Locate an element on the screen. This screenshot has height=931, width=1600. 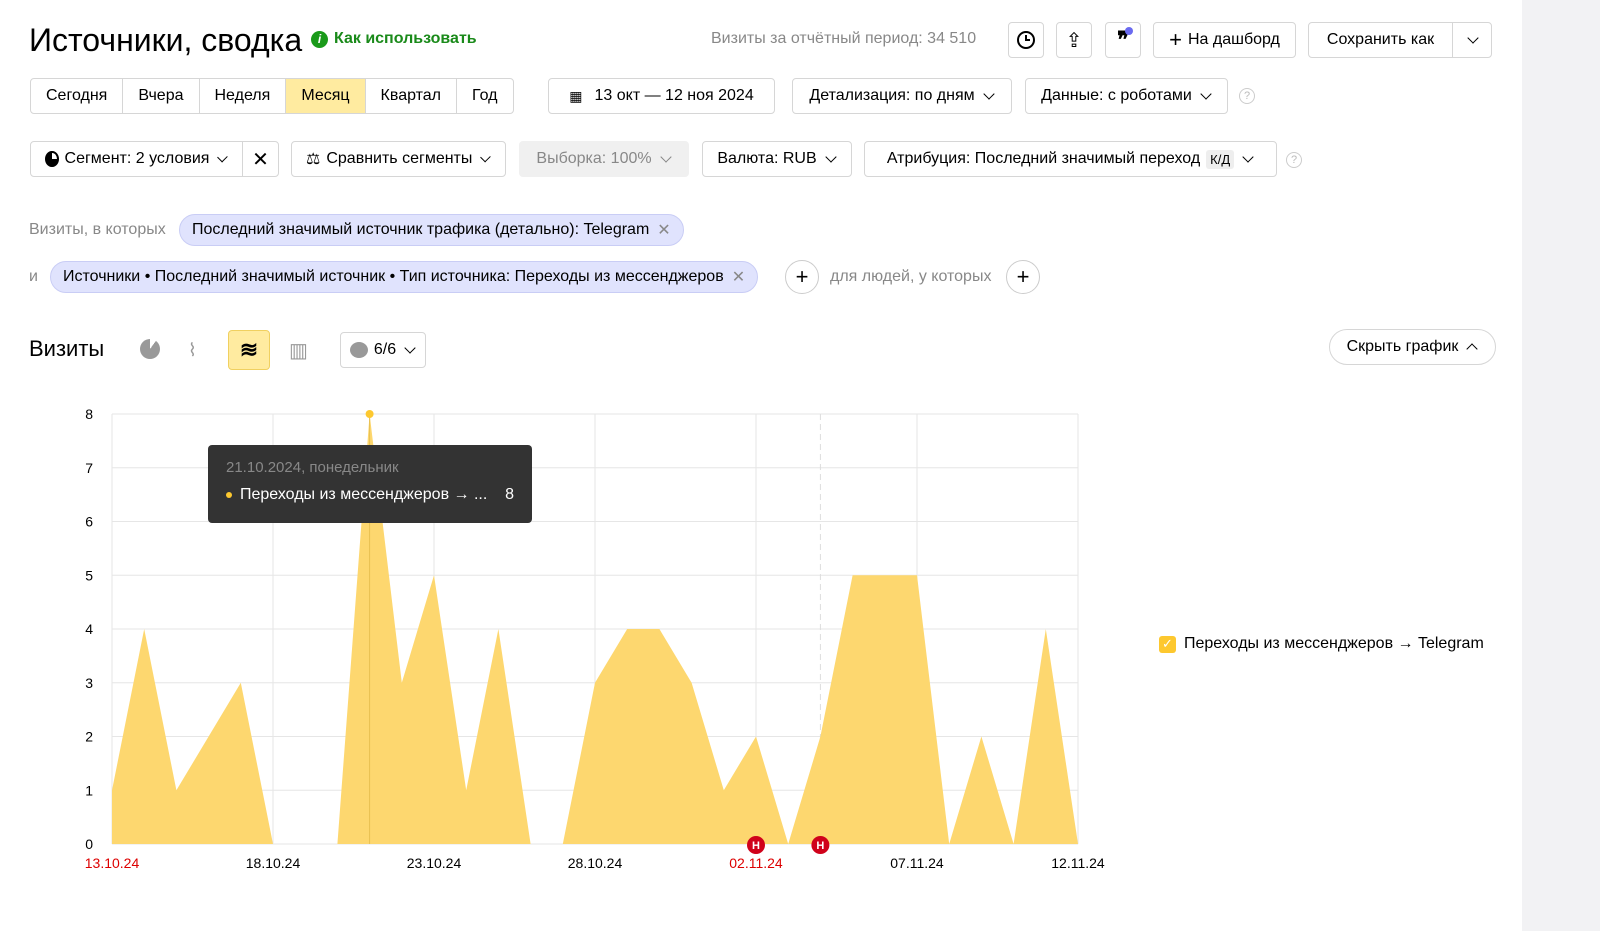
compare-icon: ⚖ is located at coordinates (313, 159).